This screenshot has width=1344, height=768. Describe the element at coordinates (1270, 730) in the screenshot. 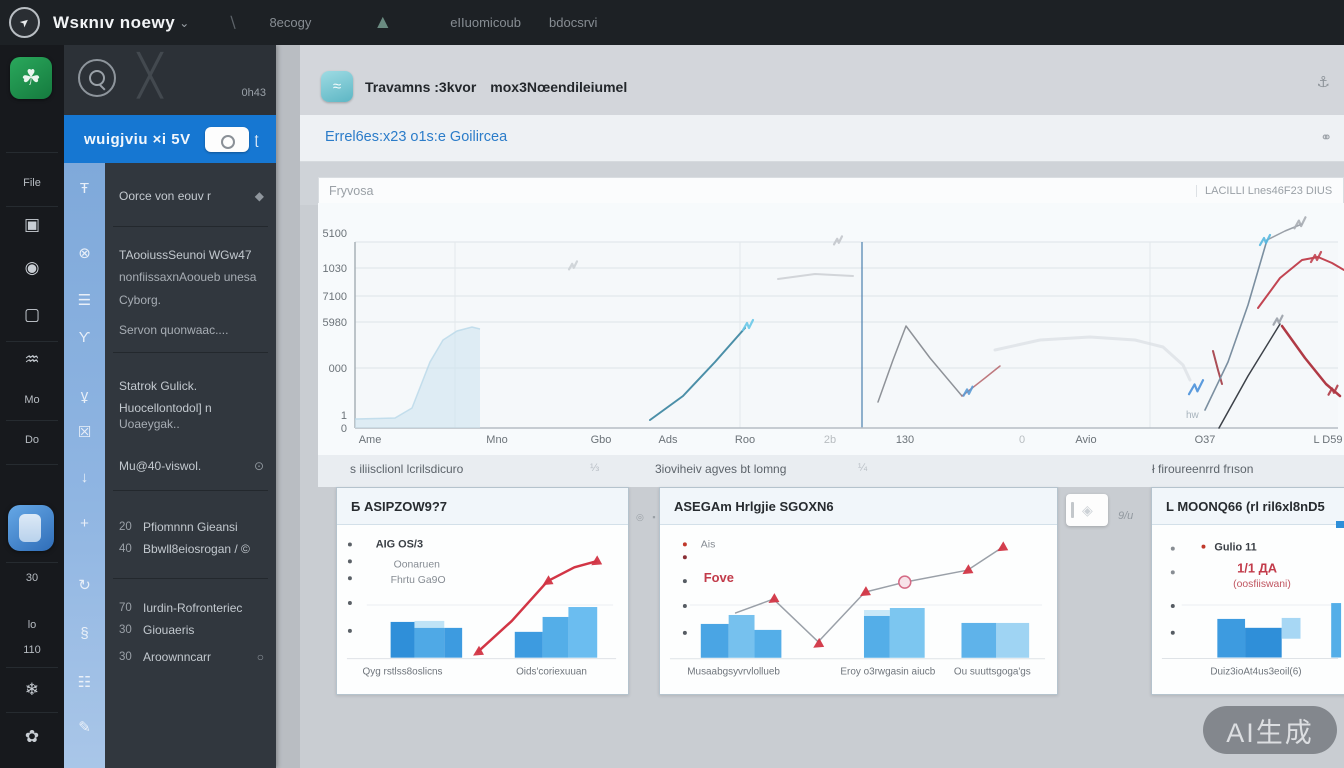

I see `ai-watermark: AI生成` at that location.